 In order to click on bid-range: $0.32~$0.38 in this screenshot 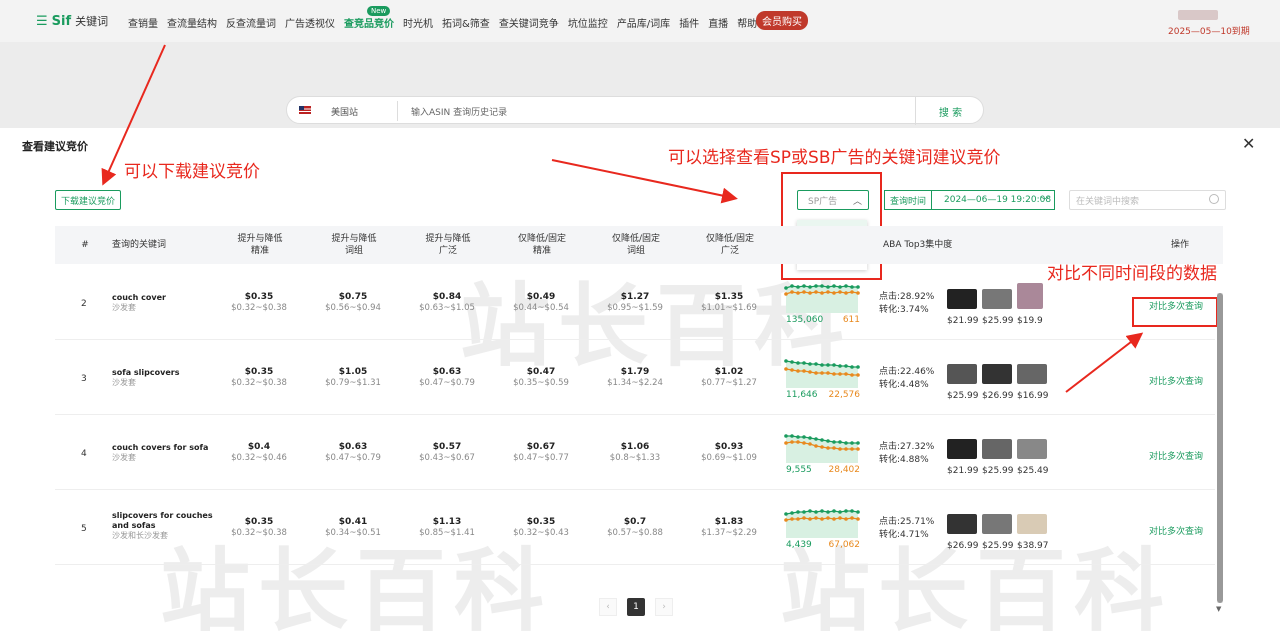, I will do `click(259, 383)`.